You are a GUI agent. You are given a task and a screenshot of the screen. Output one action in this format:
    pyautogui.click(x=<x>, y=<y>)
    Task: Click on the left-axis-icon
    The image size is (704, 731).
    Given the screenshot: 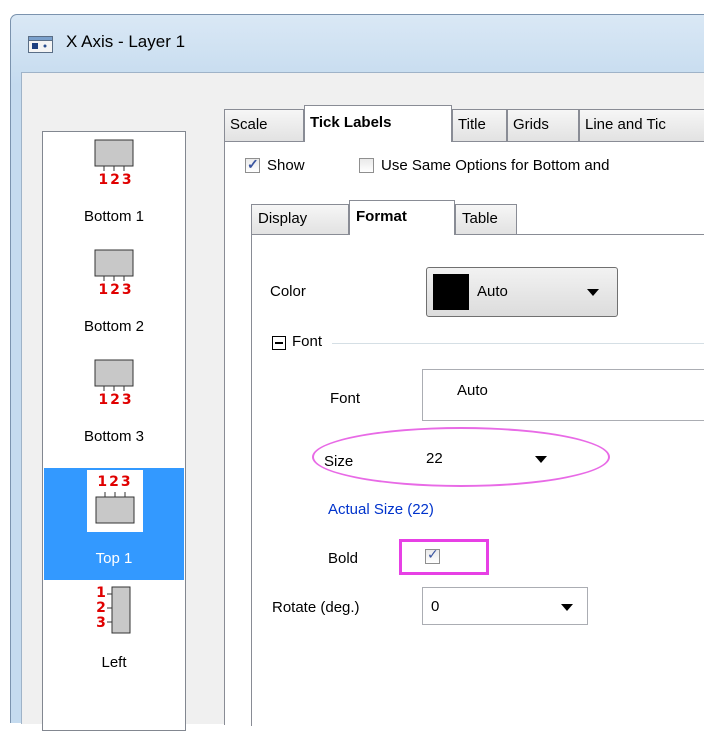 What is the action you would take?
    pyautogui.click(x=119, y=610)
    